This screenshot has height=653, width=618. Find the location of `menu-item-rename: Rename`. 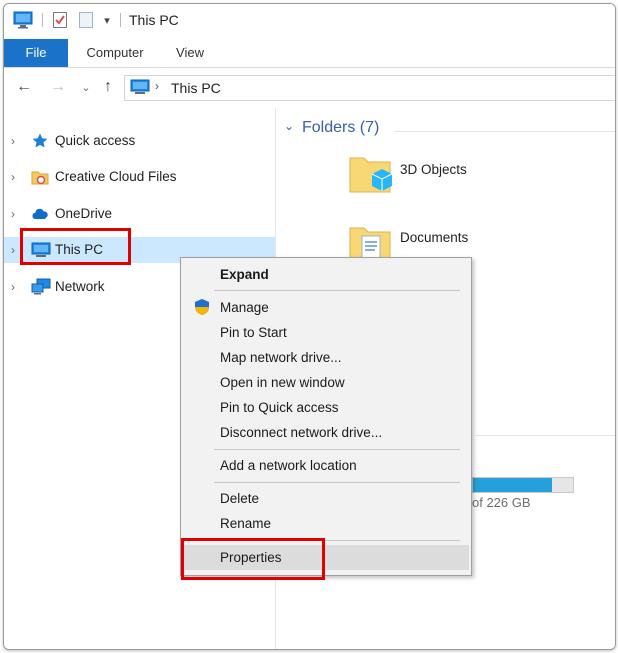

menu-item-rename: Rename is located at coordinates (326, 523).